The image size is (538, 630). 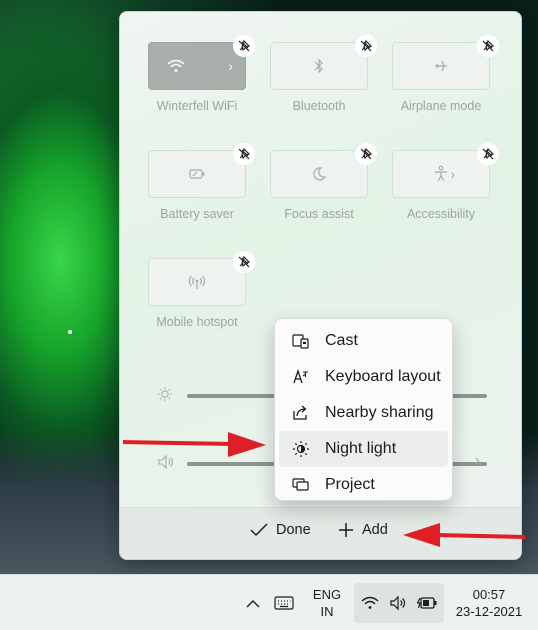 I want to click on tile-accessibility: › Accessibility, so click(x=445, y=182).